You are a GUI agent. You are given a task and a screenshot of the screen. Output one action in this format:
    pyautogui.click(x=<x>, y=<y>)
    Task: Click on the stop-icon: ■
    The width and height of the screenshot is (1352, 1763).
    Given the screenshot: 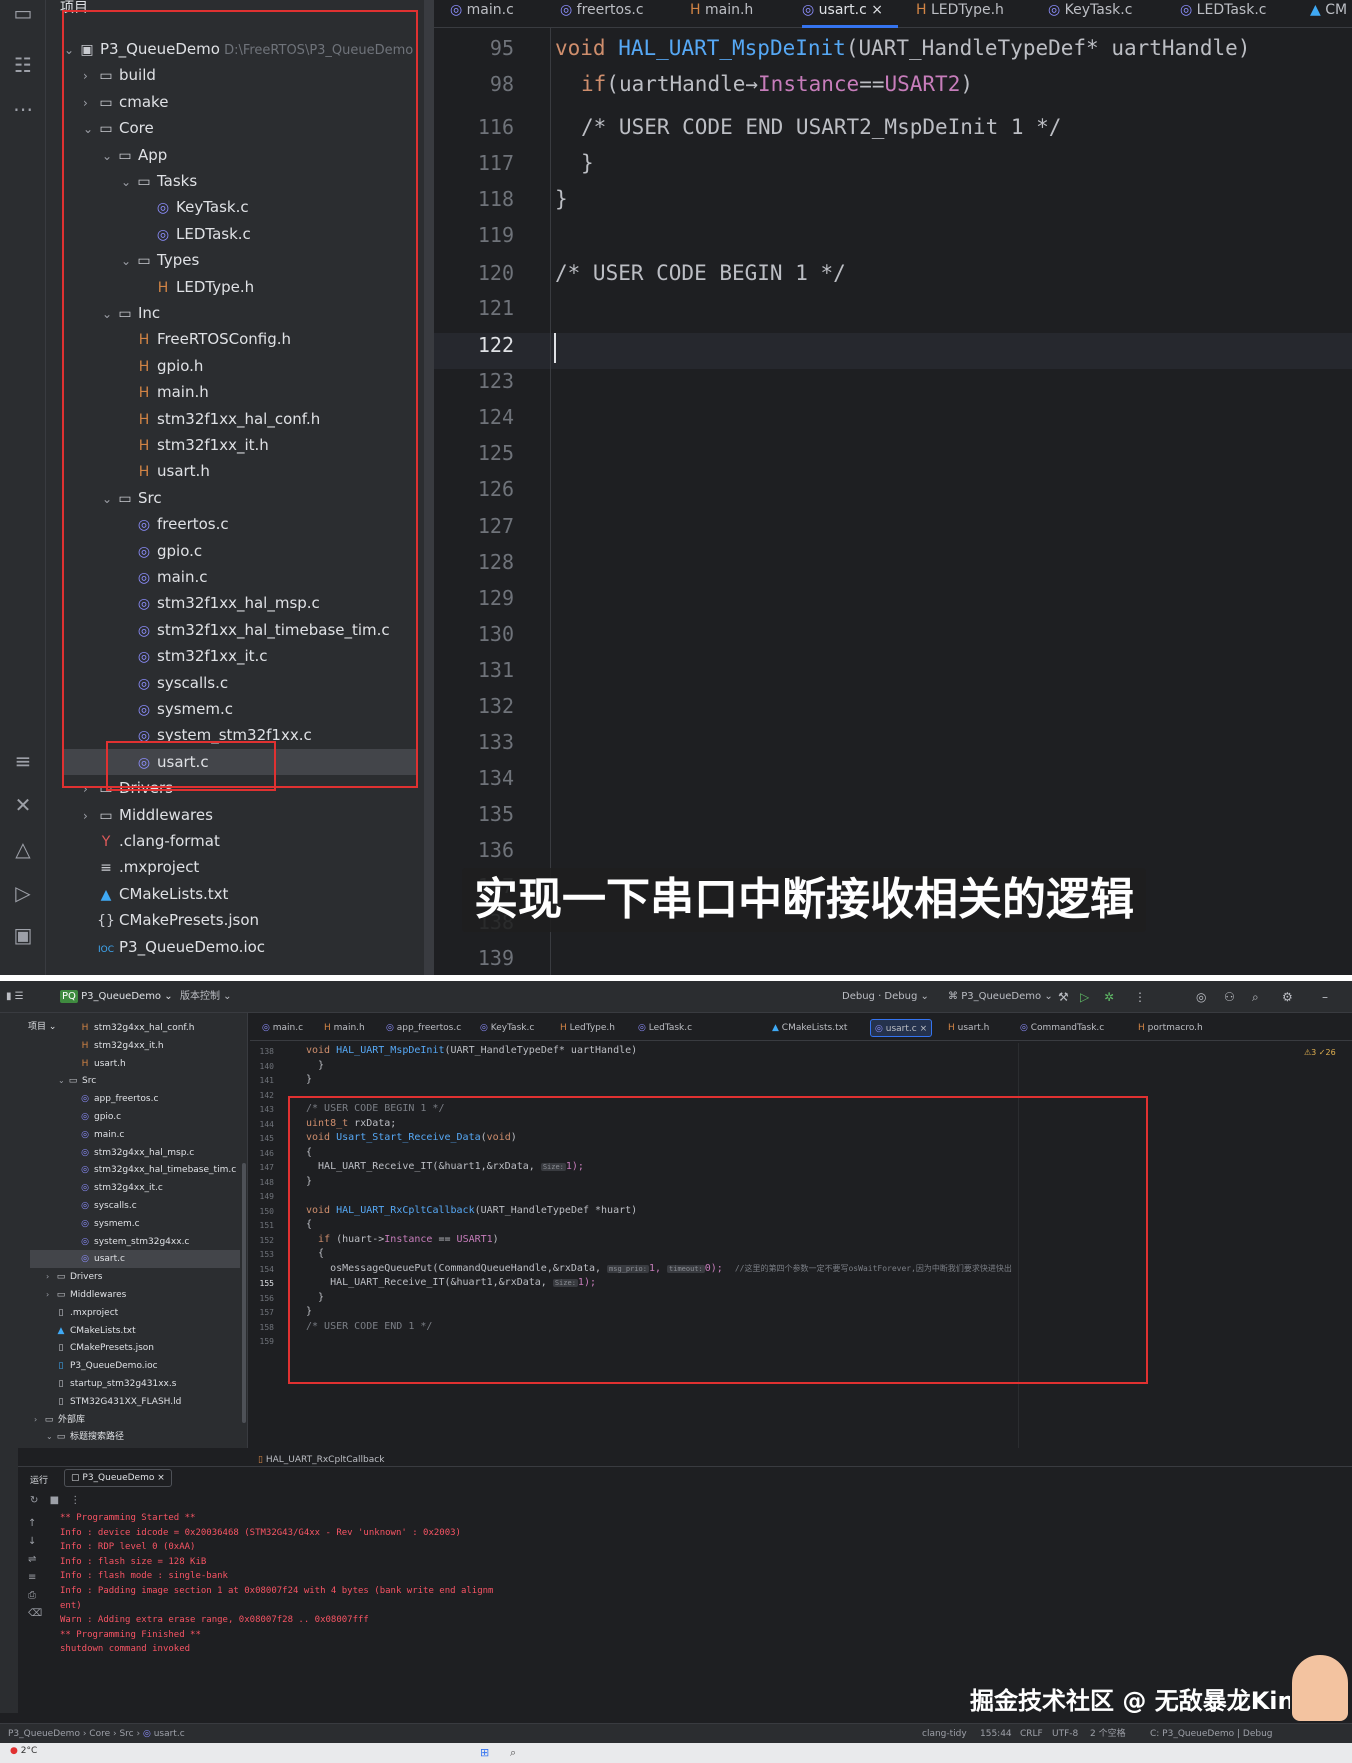 What is the action you would take?
    pyautogui.click(x=54, y=1500)
    